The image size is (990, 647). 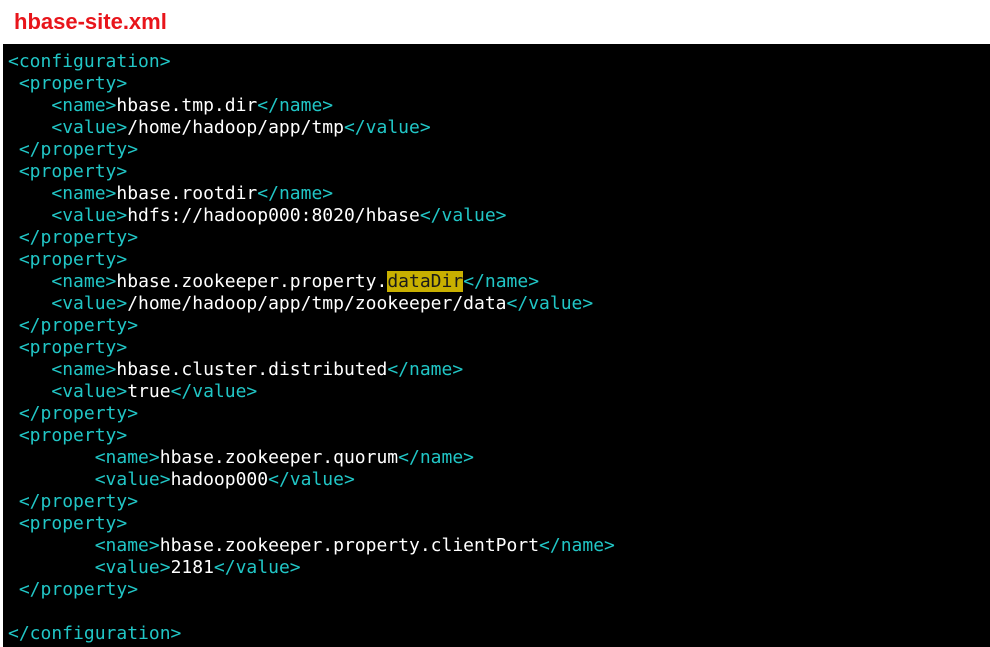 What do you see at coordinates (89, 61) in the screenshot?
I see `xml-tag: <configuration>` at bounding box center [89, 61].